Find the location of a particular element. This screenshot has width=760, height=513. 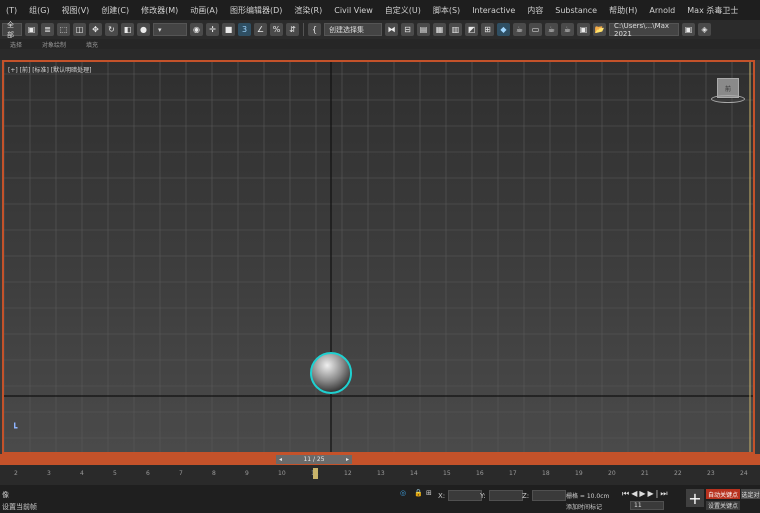

isolate-icon: ◎ is located at coordinates (403, 493).